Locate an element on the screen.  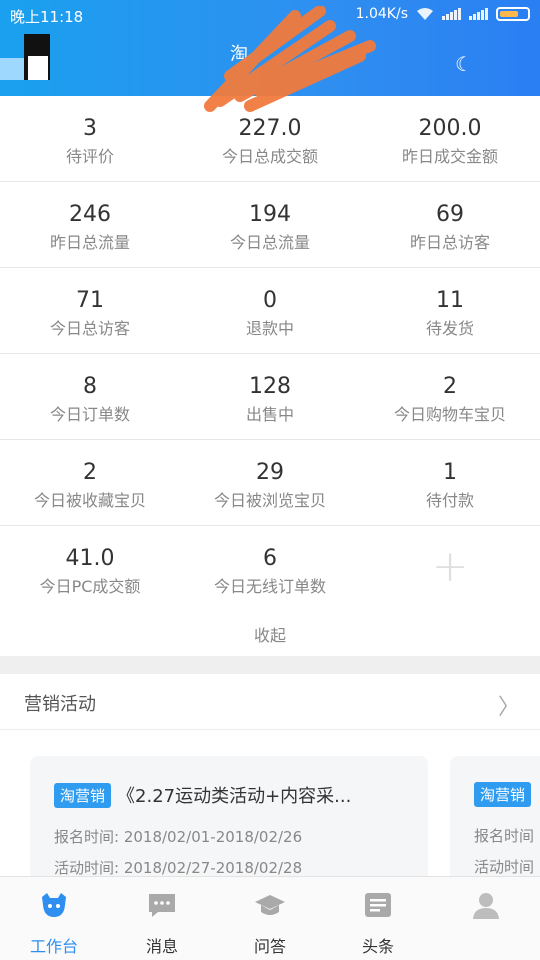
tab-qa: 问答 is located at coordinates (270, 918).